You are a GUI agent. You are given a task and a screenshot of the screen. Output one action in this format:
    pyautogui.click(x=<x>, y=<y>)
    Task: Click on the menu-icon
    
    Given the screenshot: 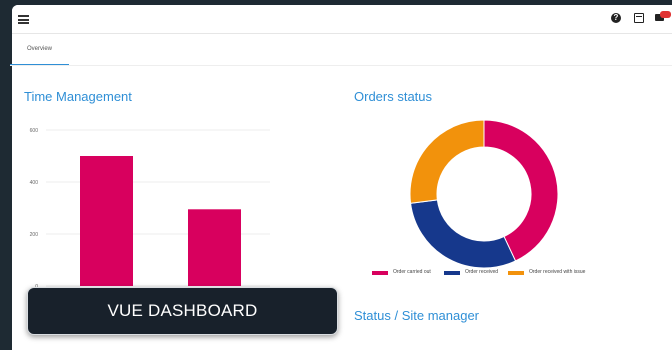 What is the action you would take?
    pyautogui.click(x=23, y=19)
    